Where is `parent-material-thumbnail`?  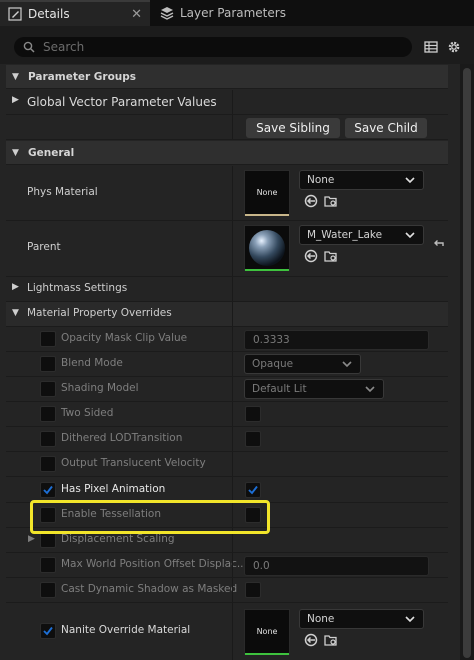
parent-material-thumbnail is located at coordinates (267, 248).